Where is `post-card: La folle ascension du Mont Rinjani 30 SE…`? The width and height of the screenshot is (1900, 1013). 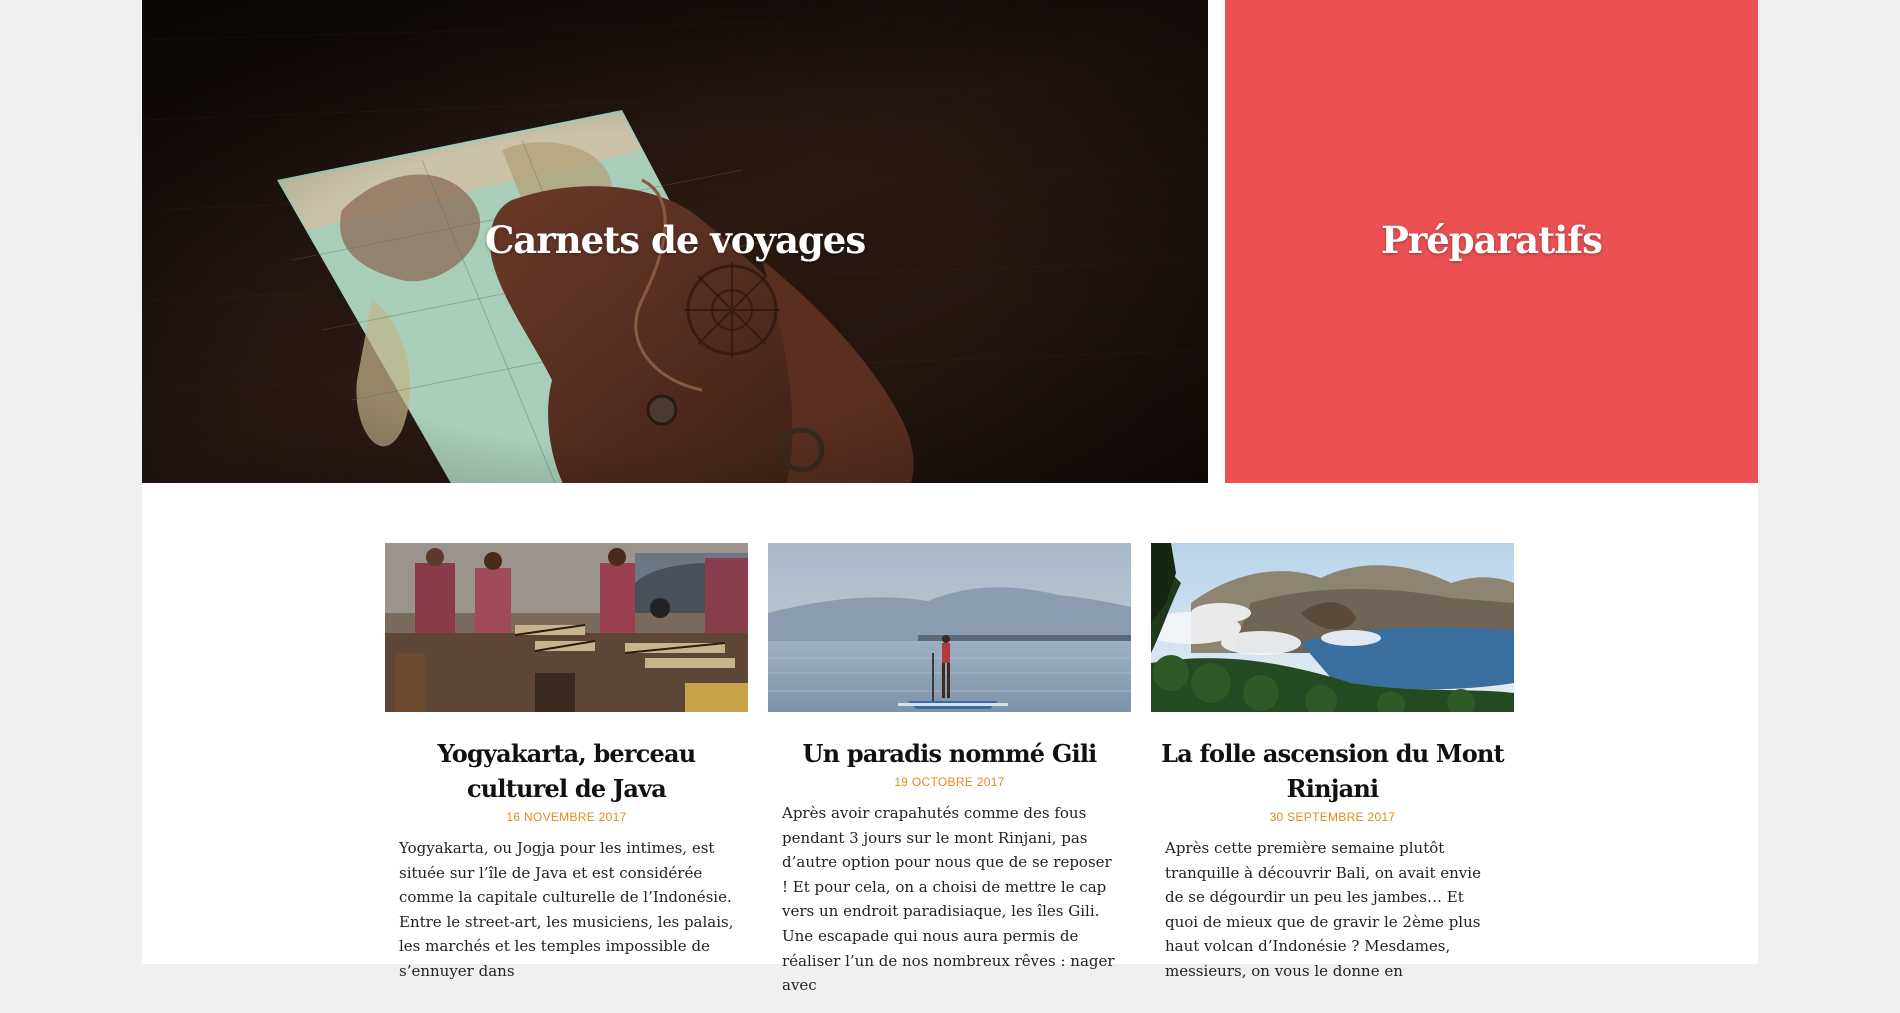
post-card: La folle ascension du Mont Rinjani 30 SE… is located at coordinates (1332, 778).